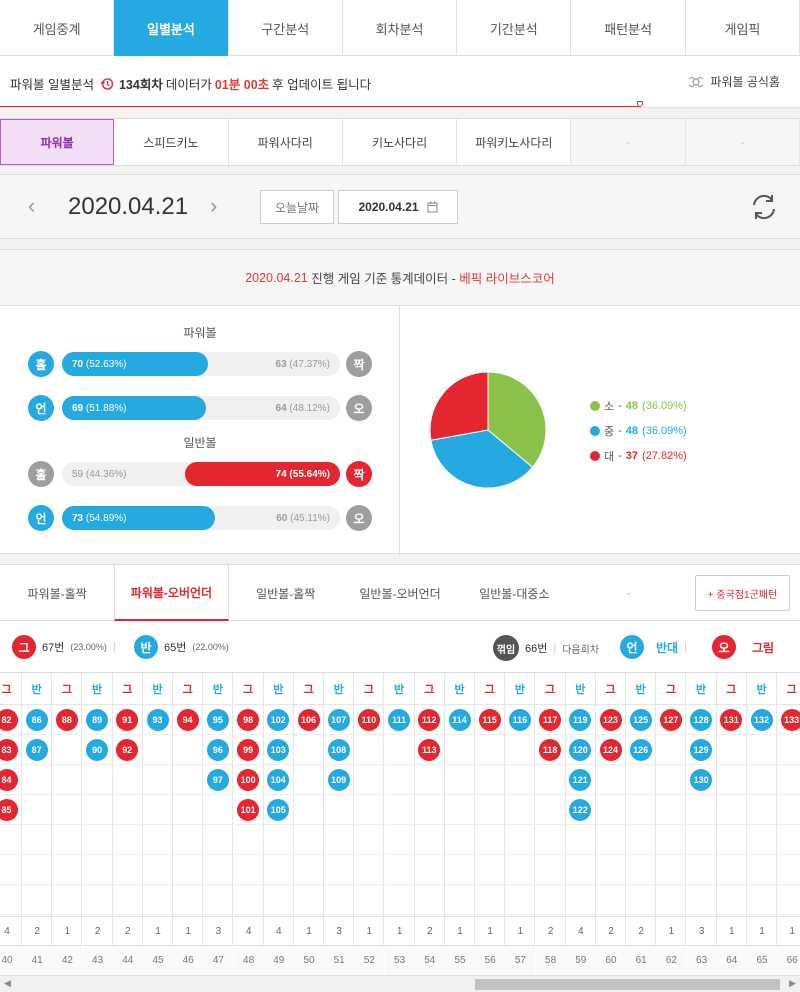 Image resolution: width=800 pixels, height=992 pixels. What do you see at coordinates (36, 749) in the screenshot?
I see `round-ball: 87` at bounding box center [36, 749].